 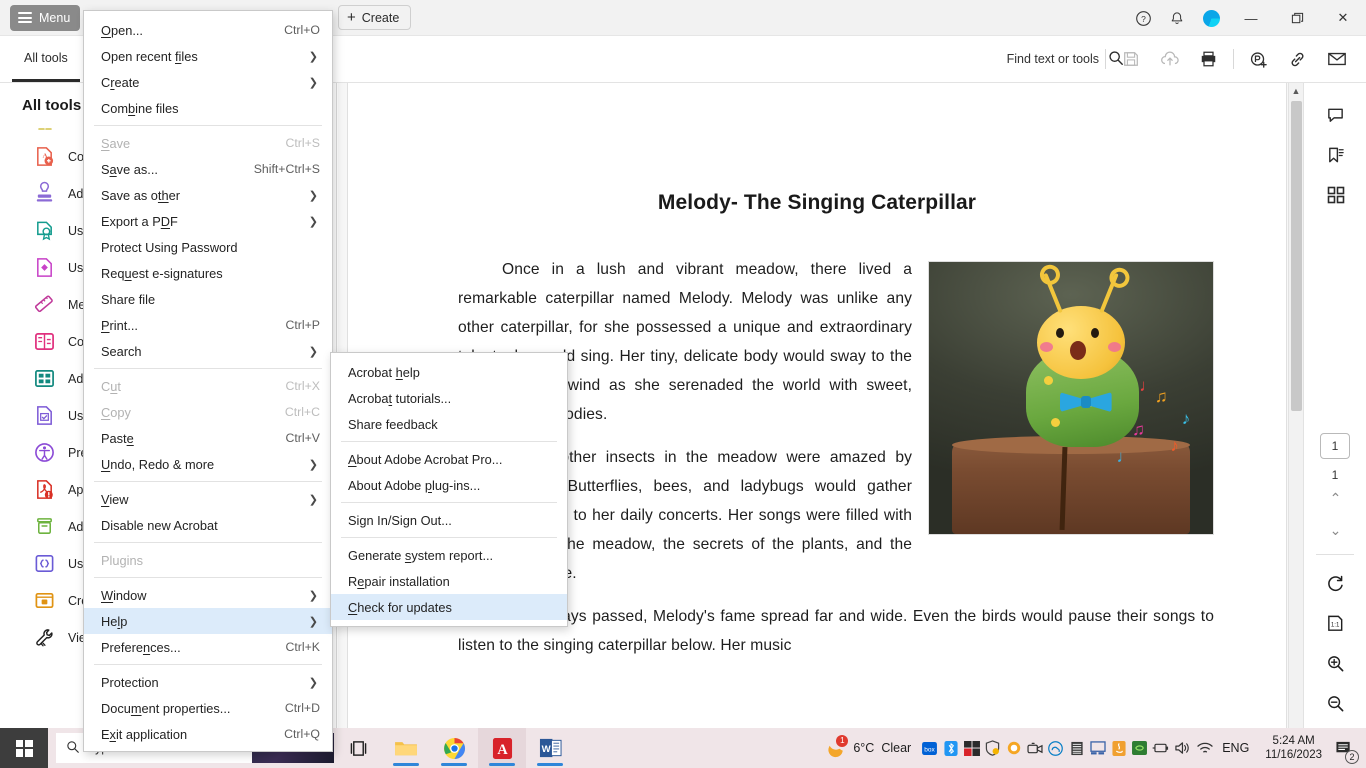 What do you see at coordinates (929, 748) in the screenshot?
I see `box-icon: box` at bounding box center [929, 748].